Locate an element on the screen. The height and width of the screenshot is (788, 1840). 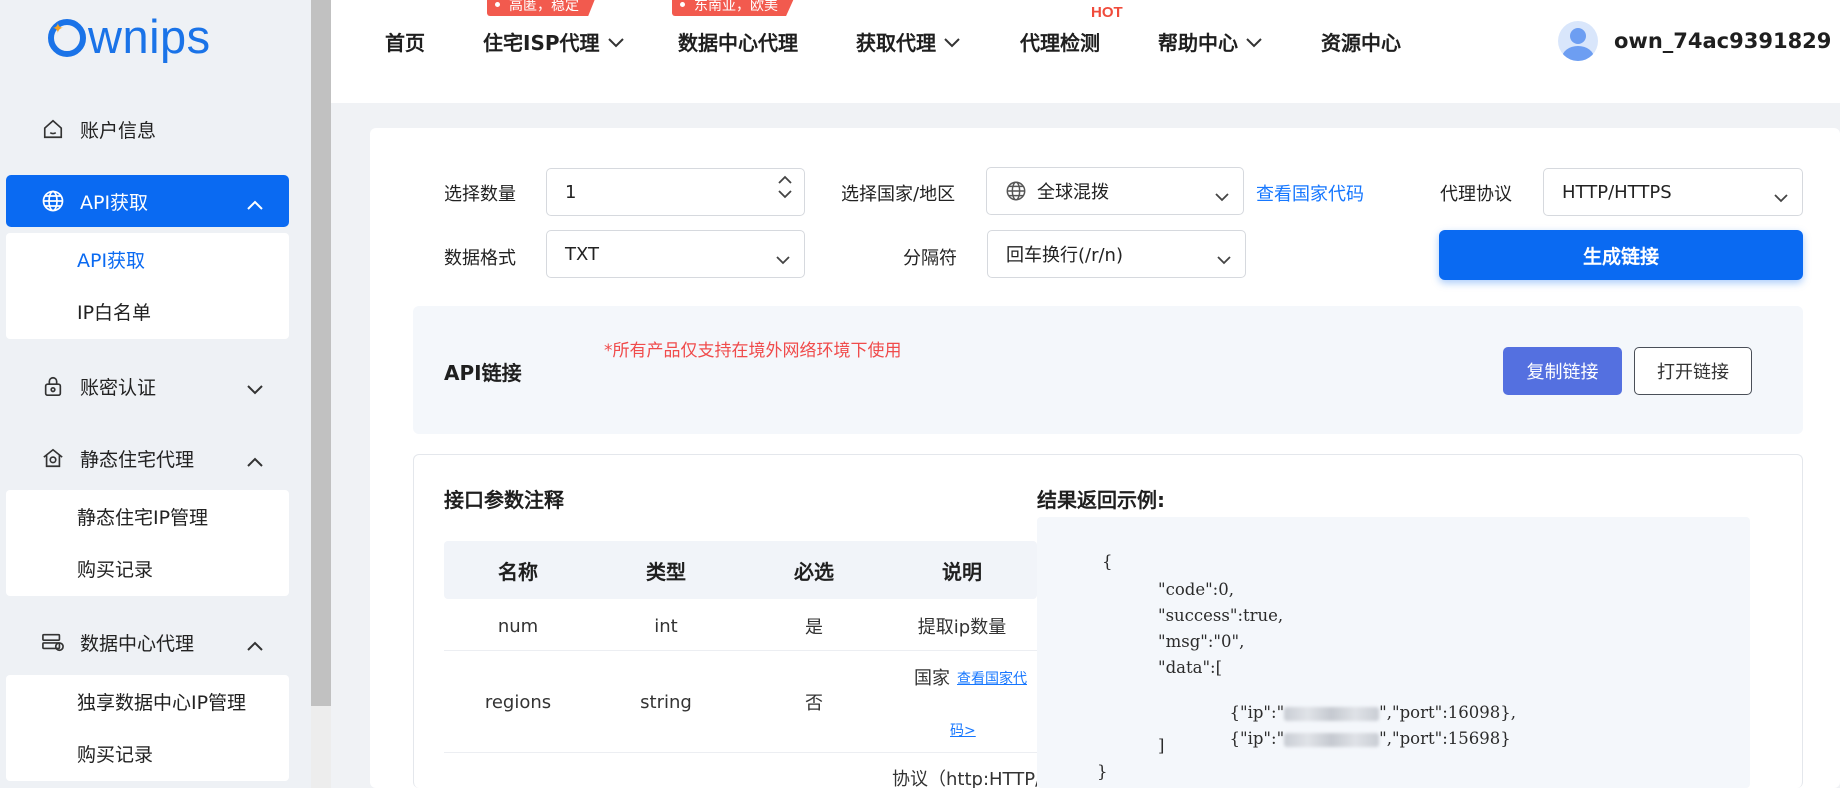
separator-select: 回车换行(/r/n) is located at coordinates (1116, 254).